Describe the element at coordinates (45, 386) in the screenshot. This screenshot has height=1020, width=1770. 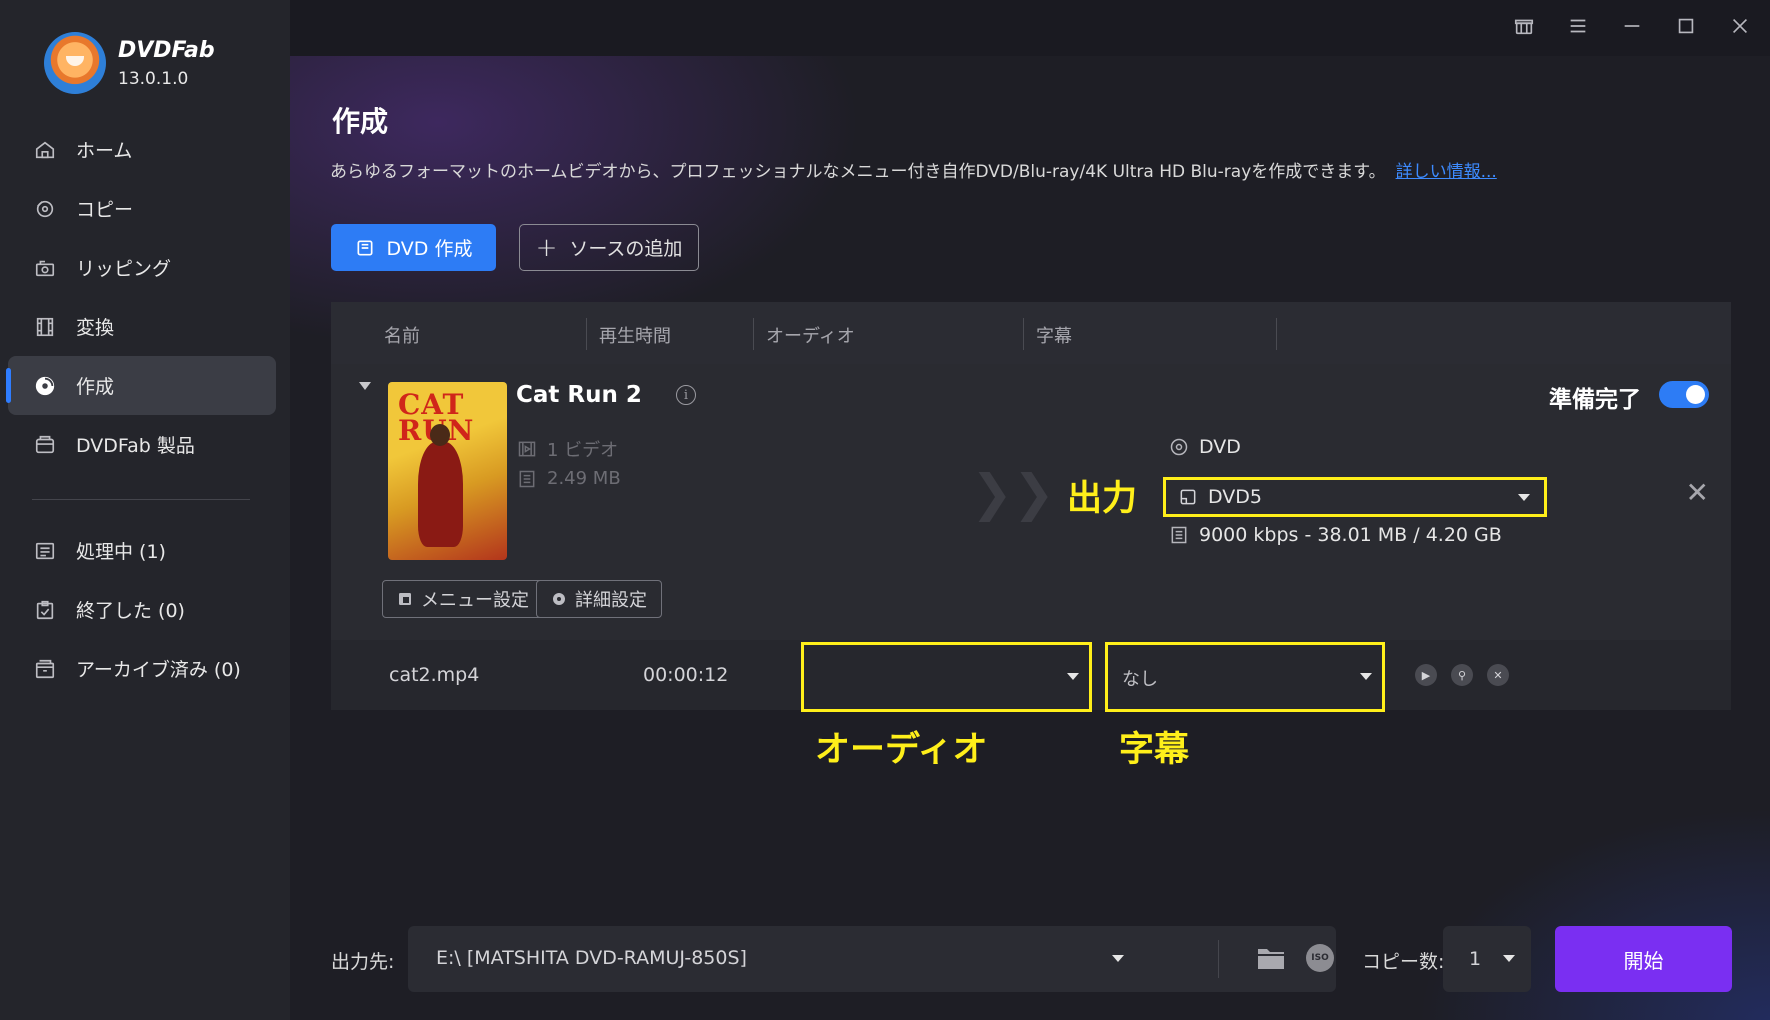
I see `disc-icon` at that location.